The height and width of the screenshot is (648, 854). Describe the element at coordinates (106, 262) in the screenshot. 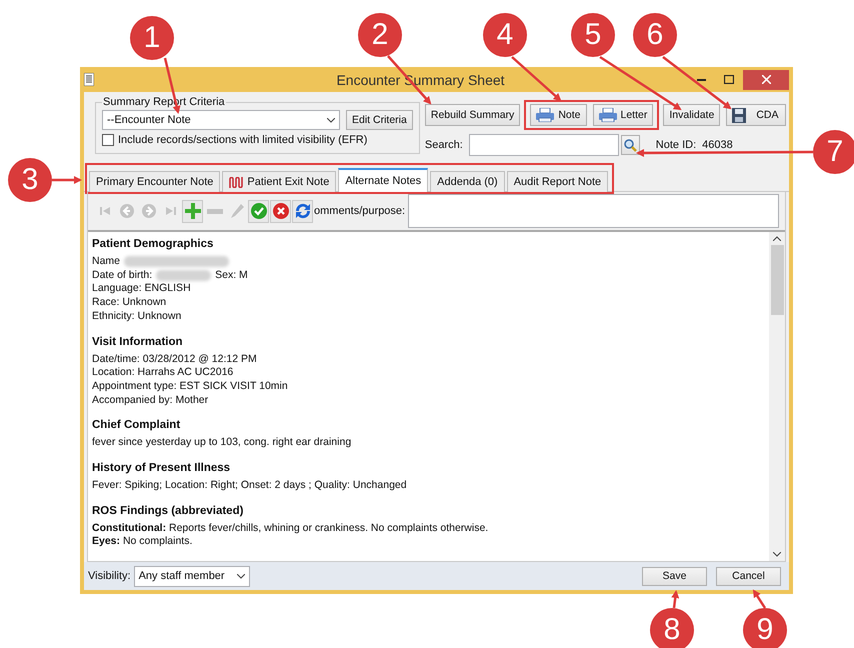

I see `field-label: Name` at that location.